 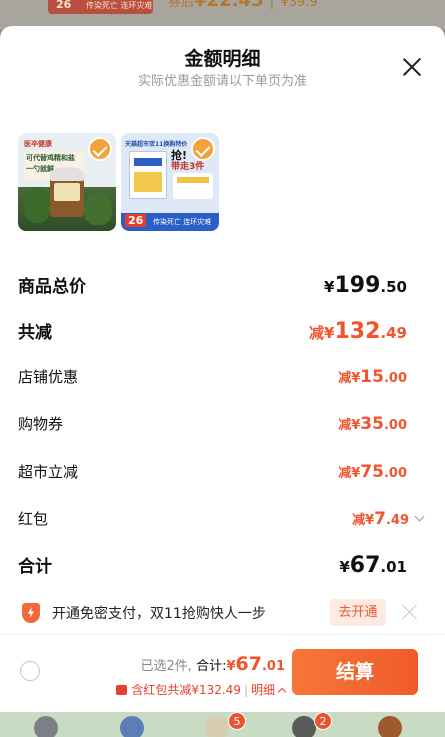 I want to click on background-banner-number: 26, so click(x=64, y=5).